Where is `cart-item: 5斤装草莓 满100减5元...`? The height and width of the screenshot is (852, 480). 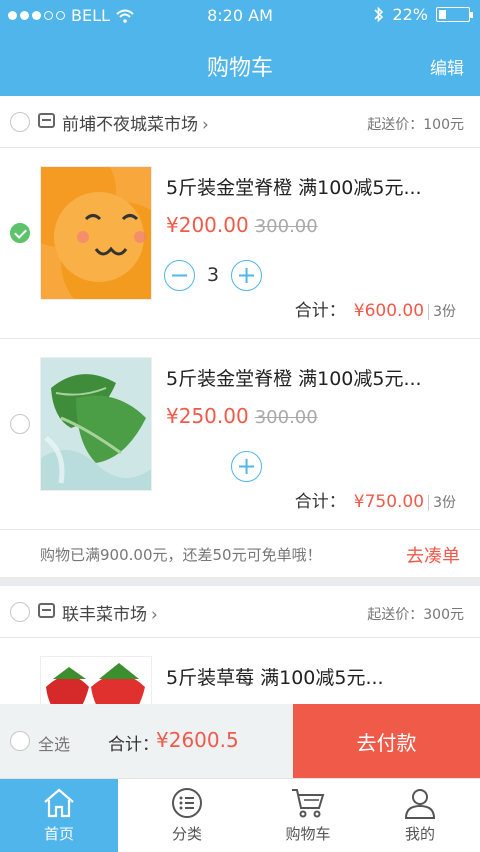
cart-item: 5斤装草莓 满100减5元... is located at coordinates (240, 671).